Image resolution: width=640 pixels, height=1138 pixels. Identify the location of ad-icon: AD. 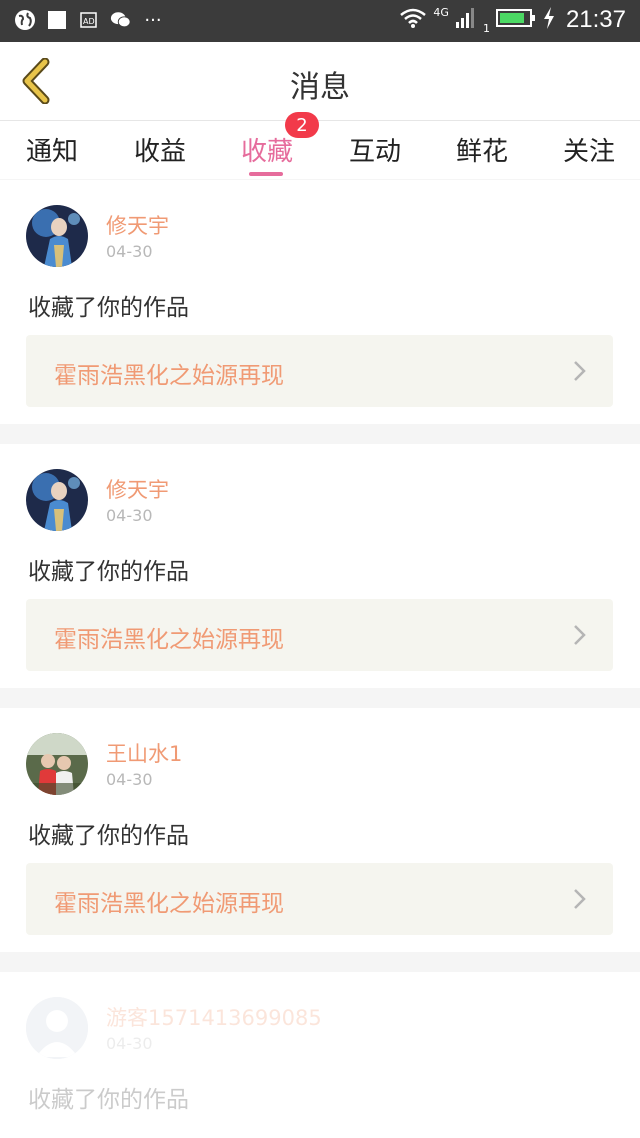
(89, 20).